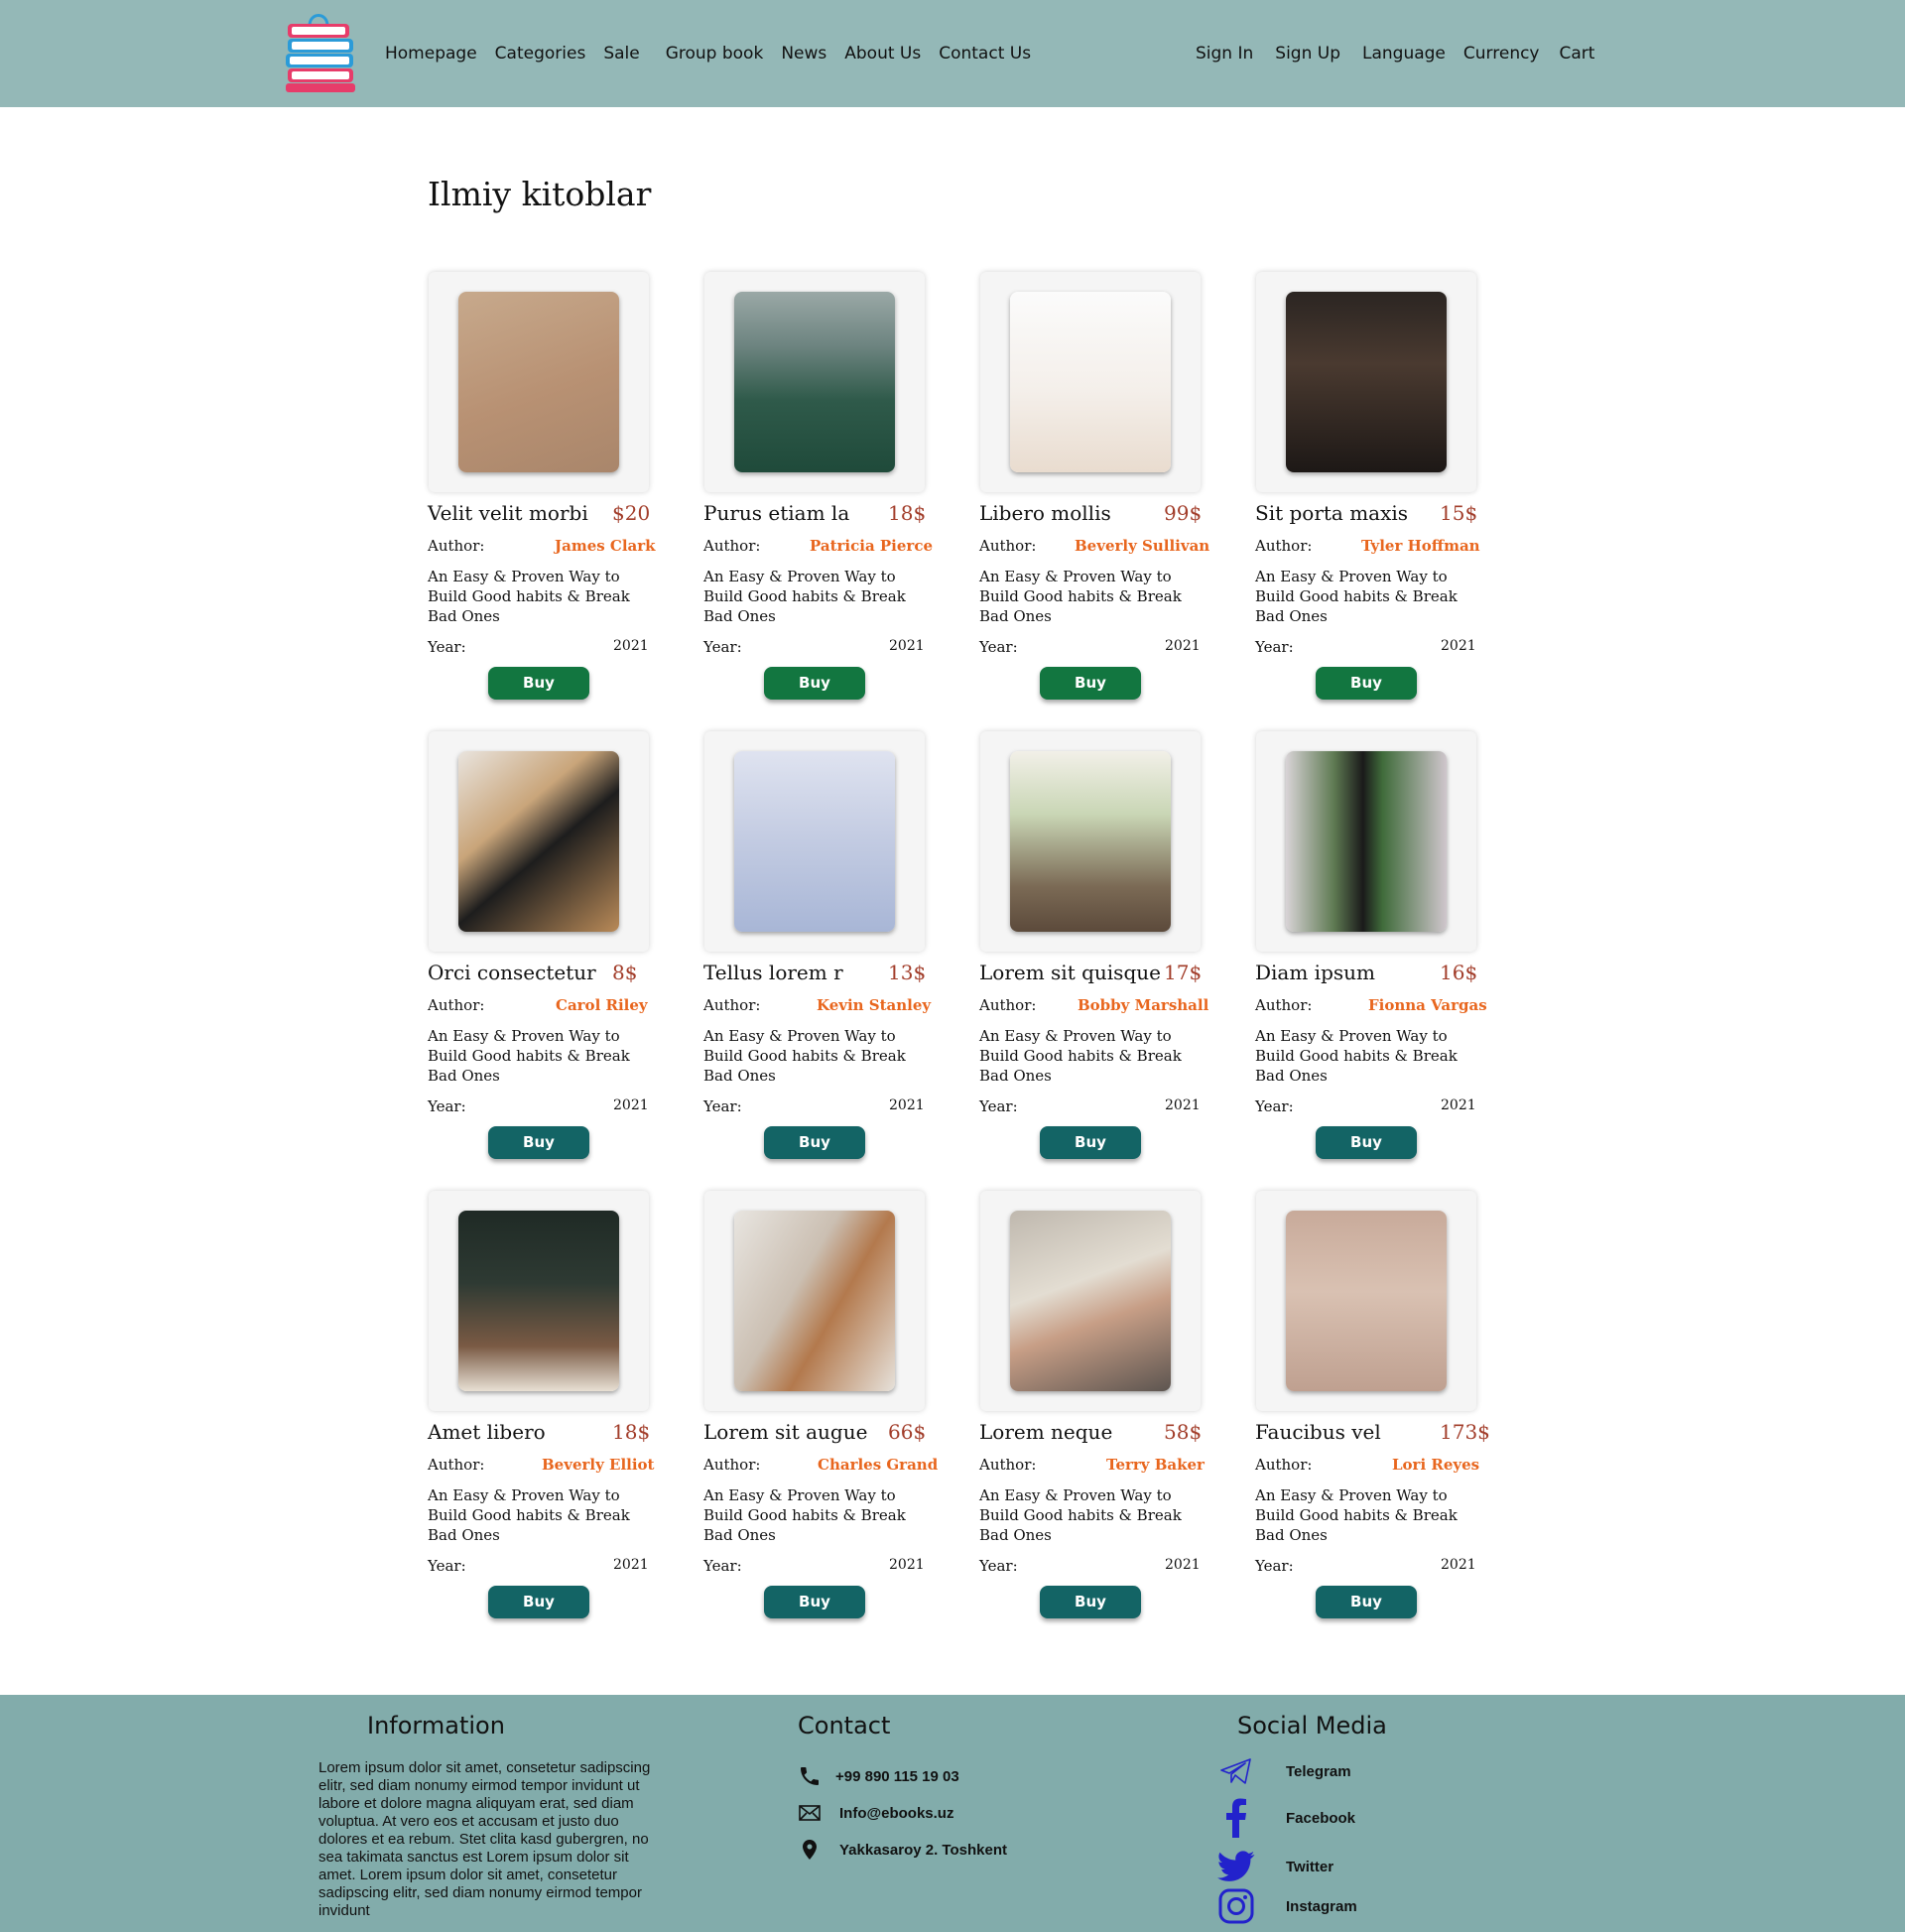 The height and width of the screenshot is (1932, 1905). Describe the element at coordinates (431, 54) in the screenshot. I see `nav-homepage: Homepage` at that location.